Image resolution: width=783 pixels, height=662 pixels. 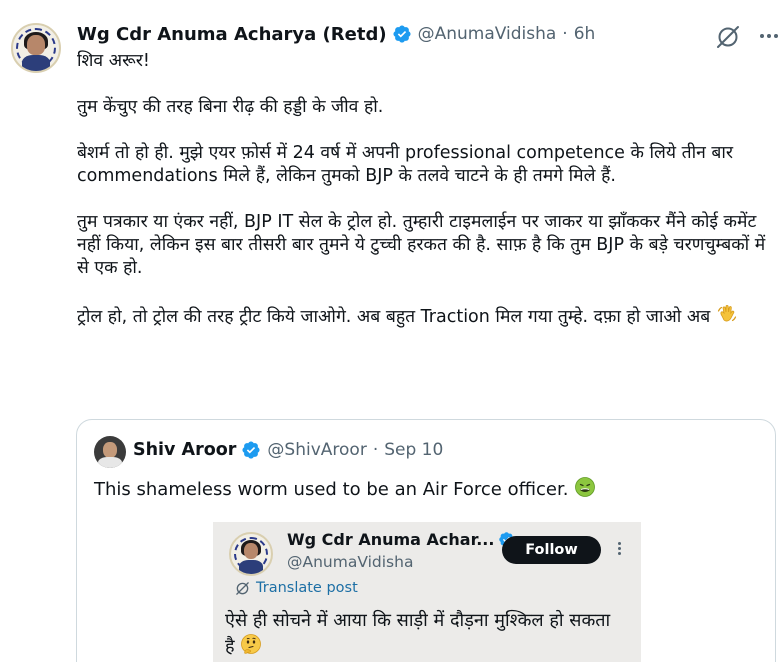 I want to click on quoted-tweet-header: Shiv Aroor @ShivAroor · Sep 10, so click(x=288, y=450).